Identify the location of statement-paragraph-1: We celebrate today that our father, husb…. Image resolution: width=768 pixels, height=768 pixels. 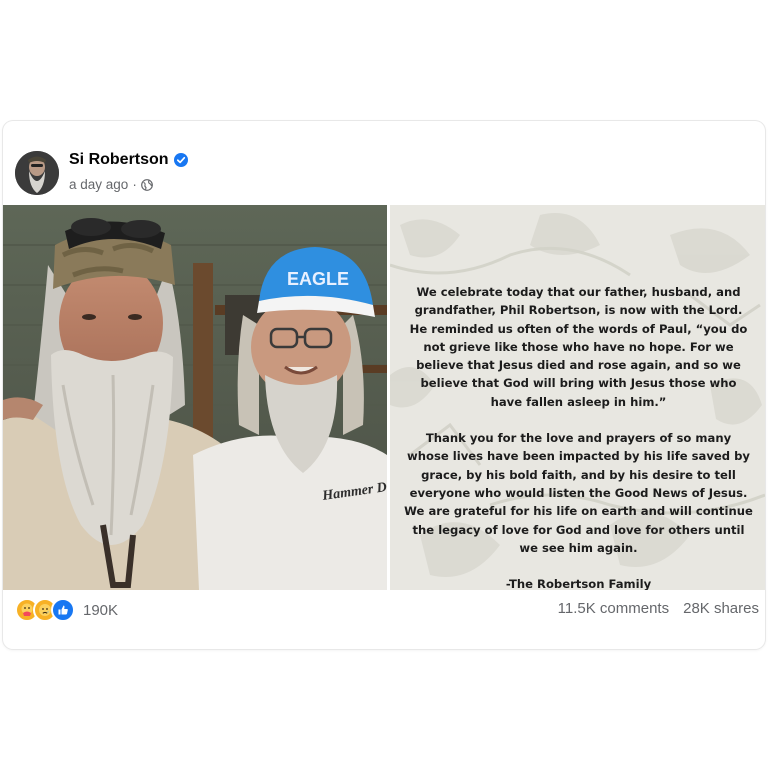
(578, 347).